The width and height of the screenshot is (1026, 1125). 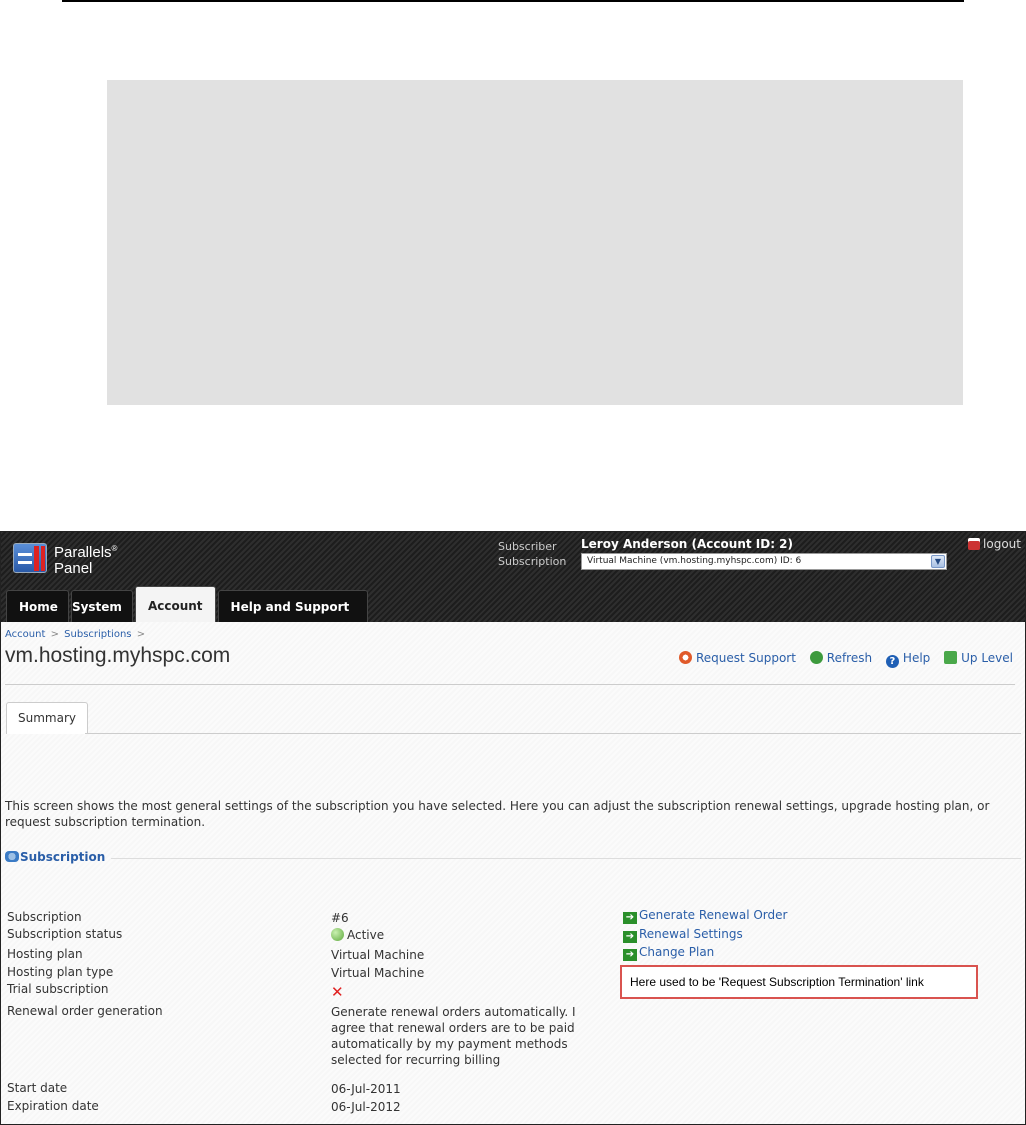 I want to click on up-level-label: Up Level, so click(x=987, y=658).